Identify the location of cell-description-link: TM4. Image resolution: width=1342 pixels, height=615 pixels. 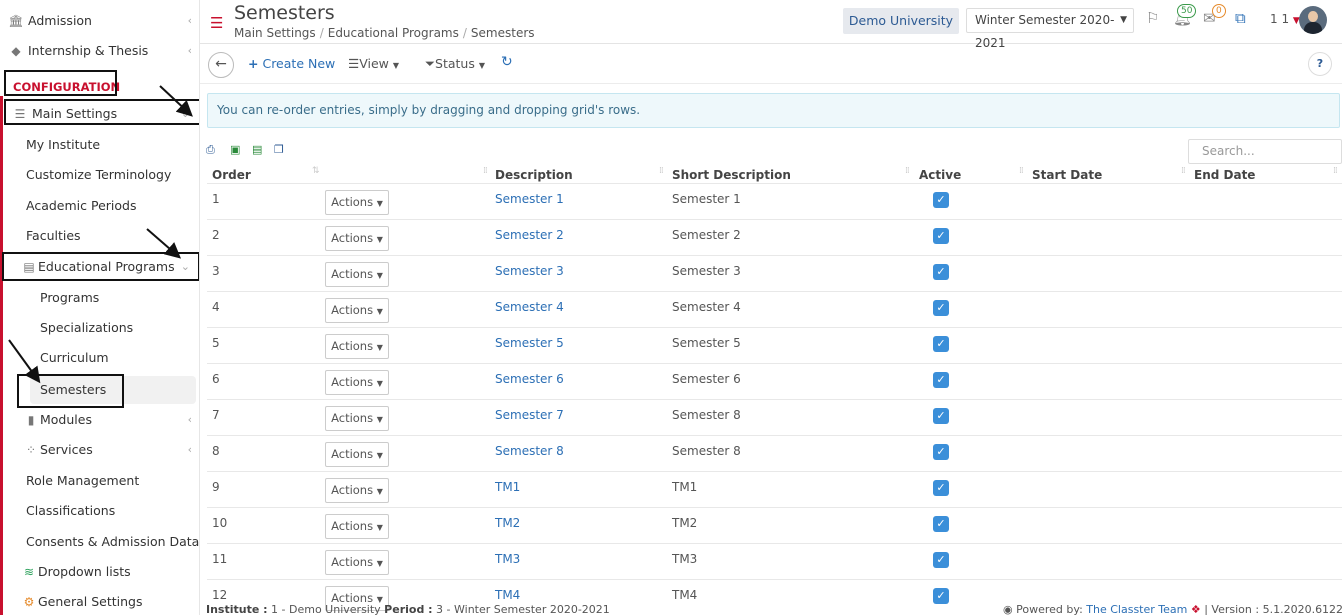
(507, 595).